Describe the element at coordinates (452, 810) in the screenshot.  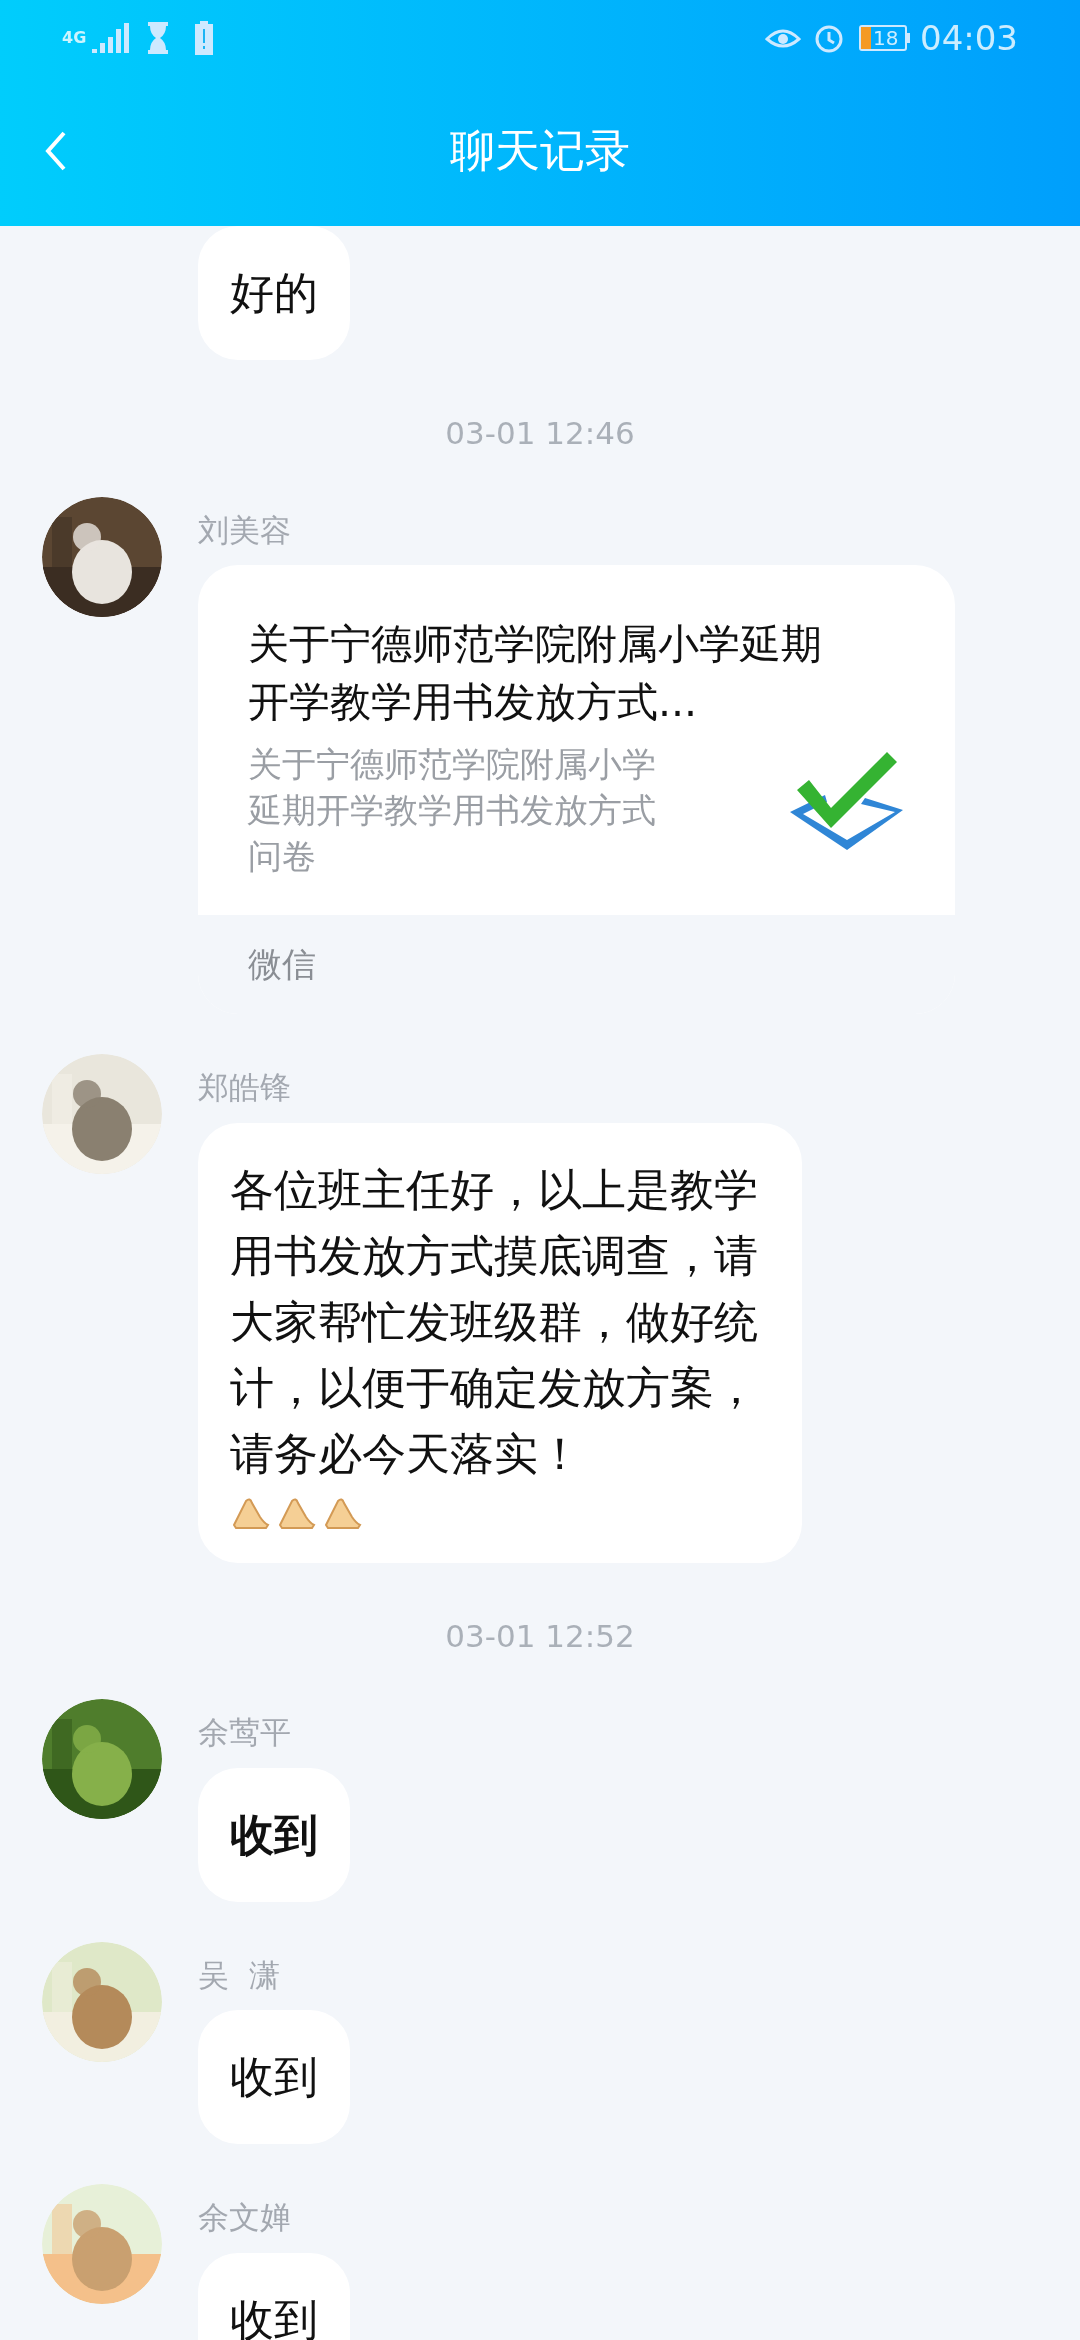
I see `card-description: 关于宁德师范学院附属小学延期开学教学用书发放方式问卷` at that location.